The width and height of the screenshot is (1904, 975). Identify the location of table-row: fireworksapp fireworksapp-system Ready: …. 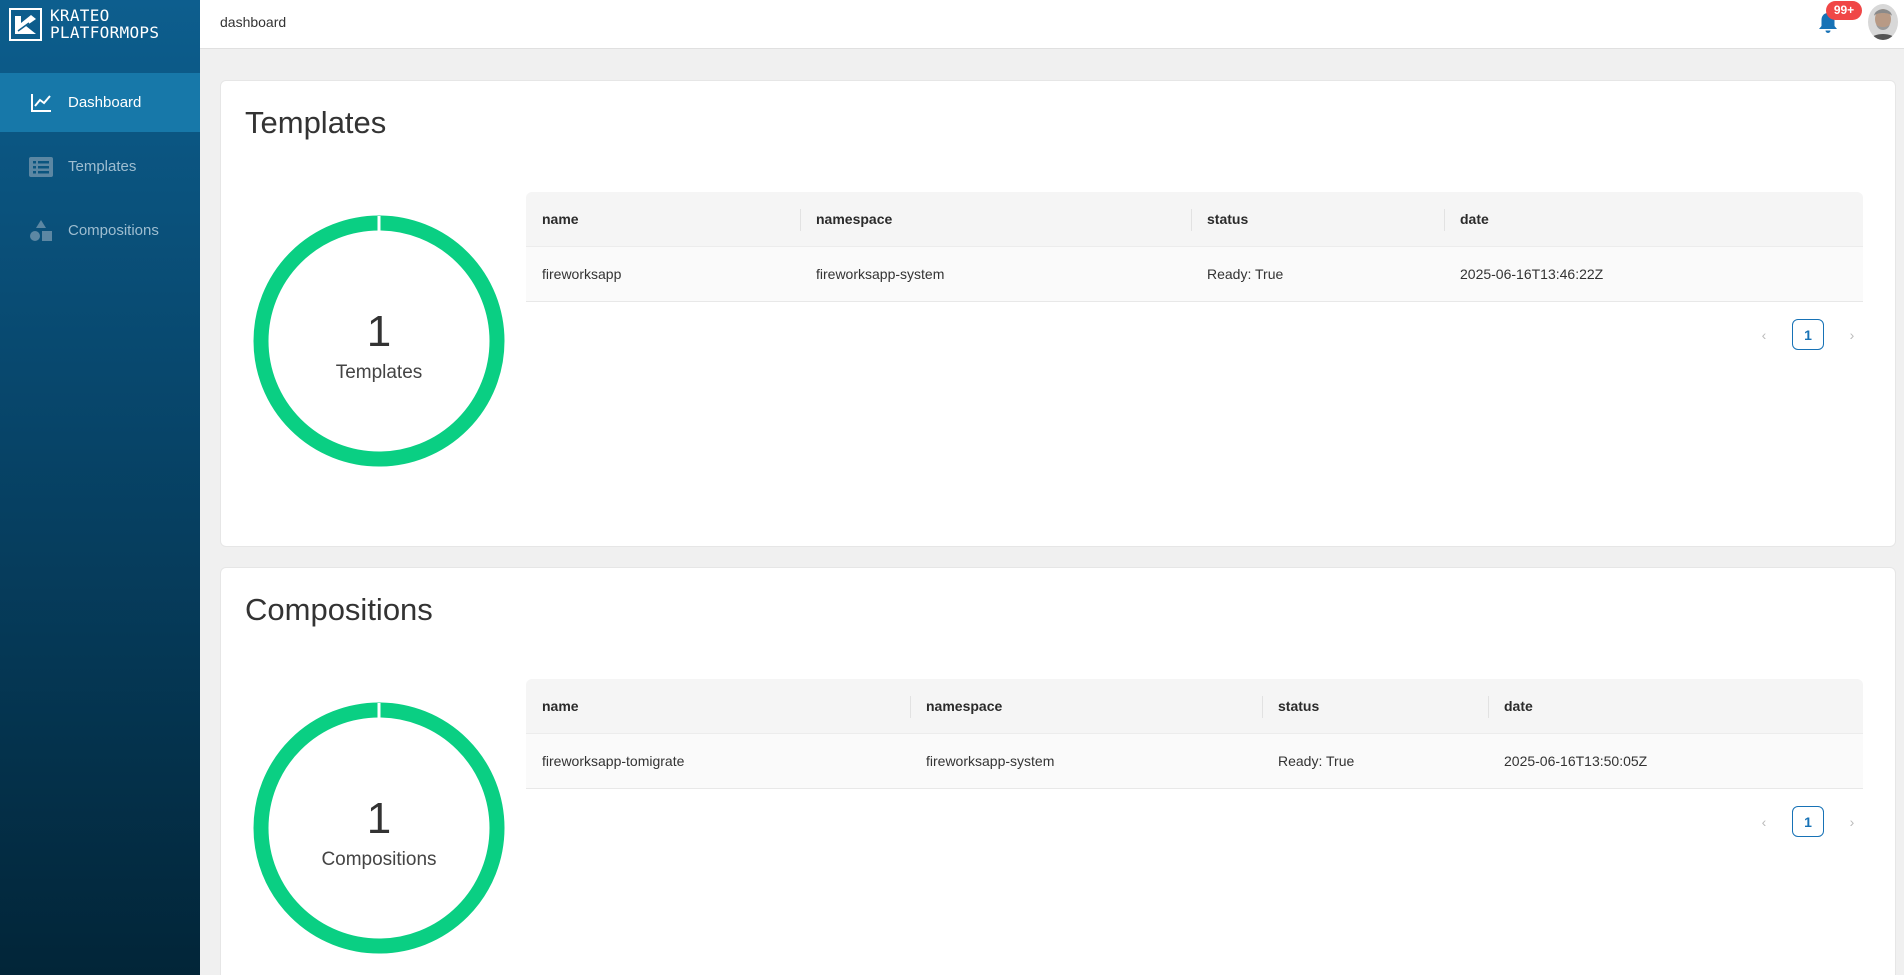
(1194, 274).